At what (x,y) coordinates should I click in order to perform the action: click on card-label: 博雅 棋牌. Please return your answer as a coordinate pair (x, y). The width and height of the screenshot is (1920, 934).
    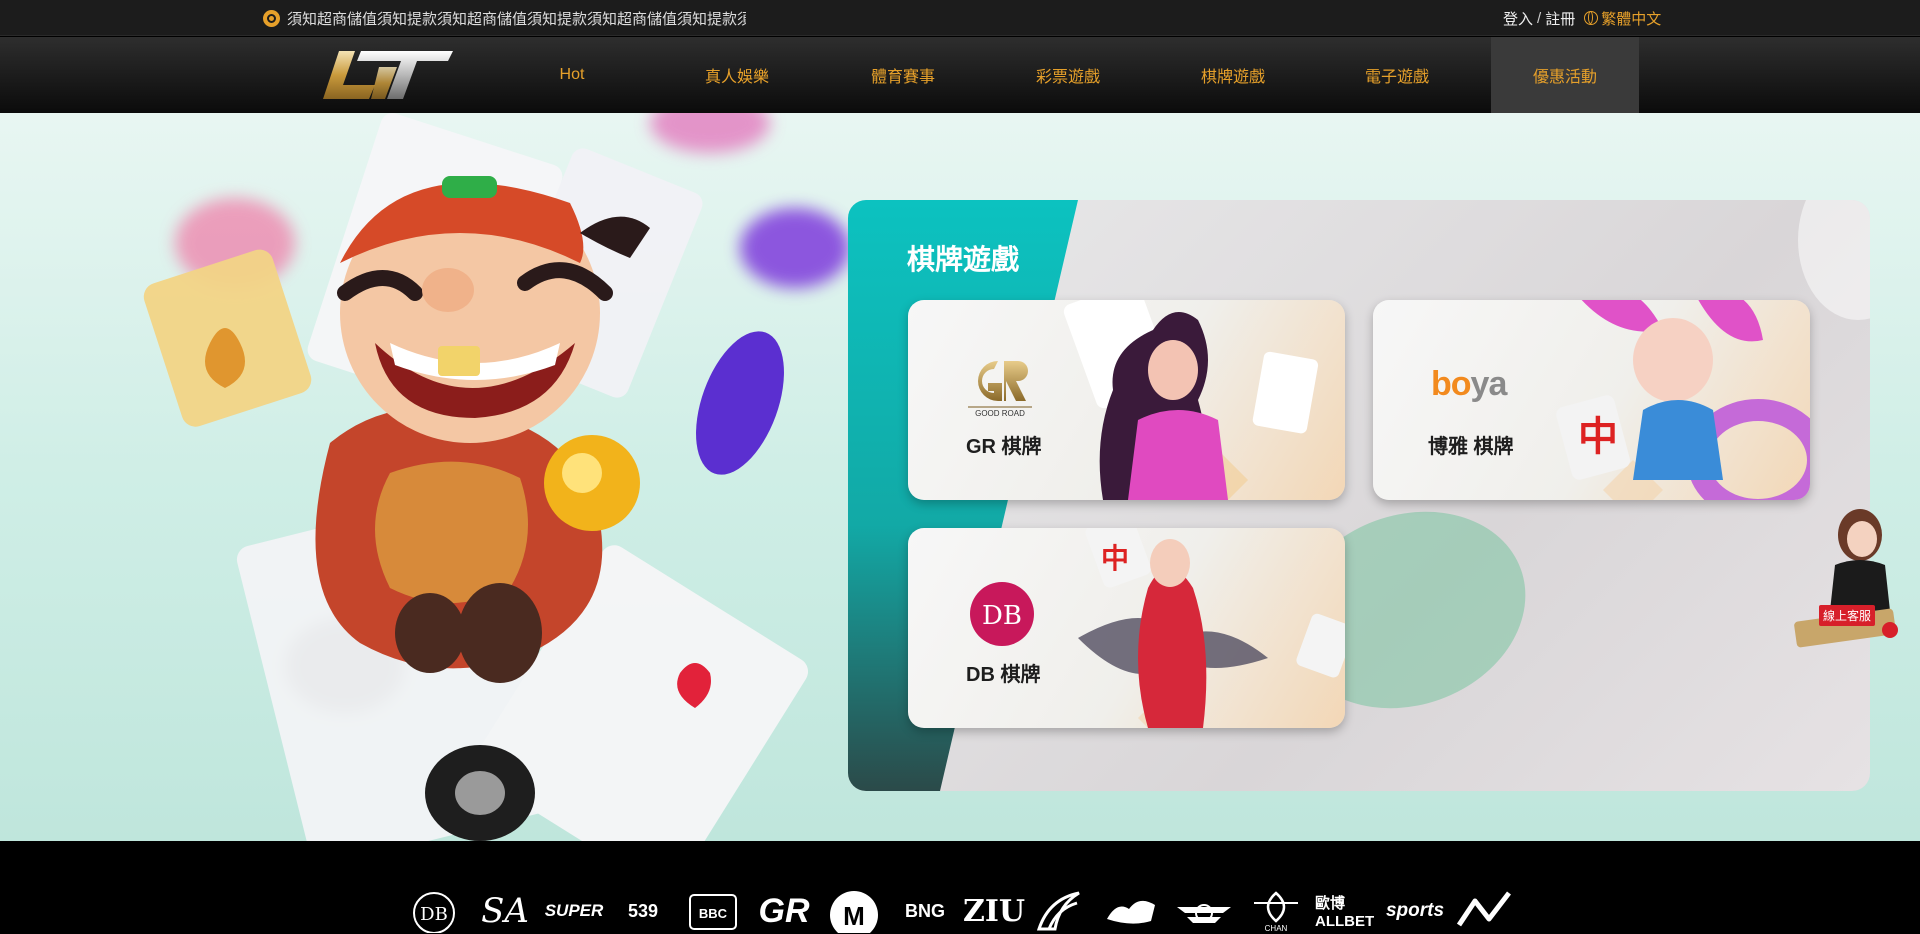
    Looking at the image, I should click on (1471, 447).